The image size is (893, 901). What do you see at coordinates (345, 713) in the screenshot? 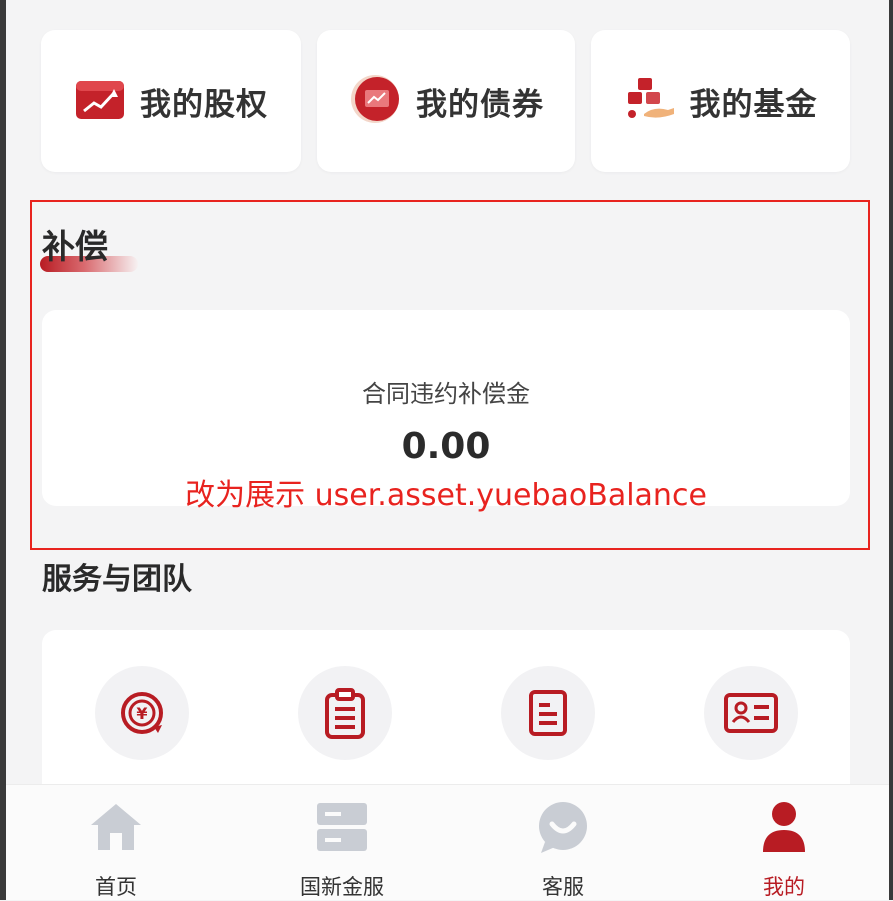
I see `clipboard-icon` at bounding box center [345, 713].